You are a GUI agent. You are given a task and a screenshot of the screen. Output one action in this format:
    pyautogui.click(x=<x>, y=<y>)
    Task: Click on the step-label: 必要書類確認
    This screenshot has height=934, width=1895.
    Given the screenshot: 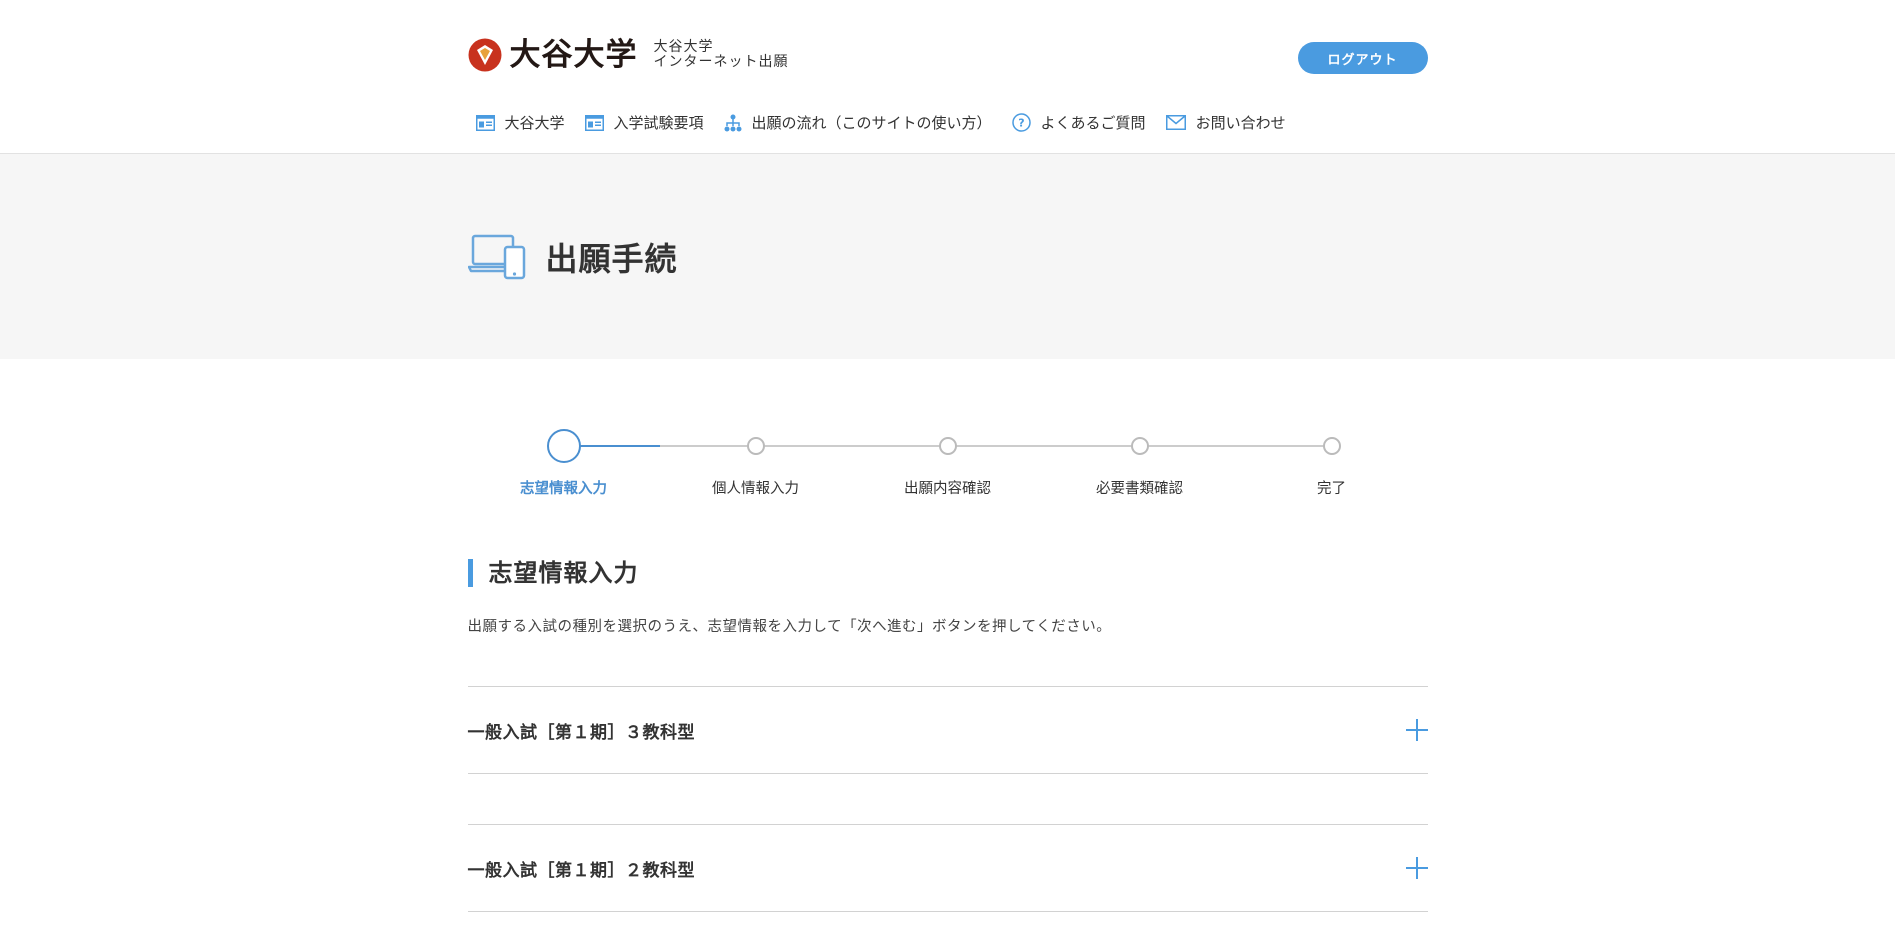 What is the action you would take?
    pyautogui.click(x=1139, y=489)
    